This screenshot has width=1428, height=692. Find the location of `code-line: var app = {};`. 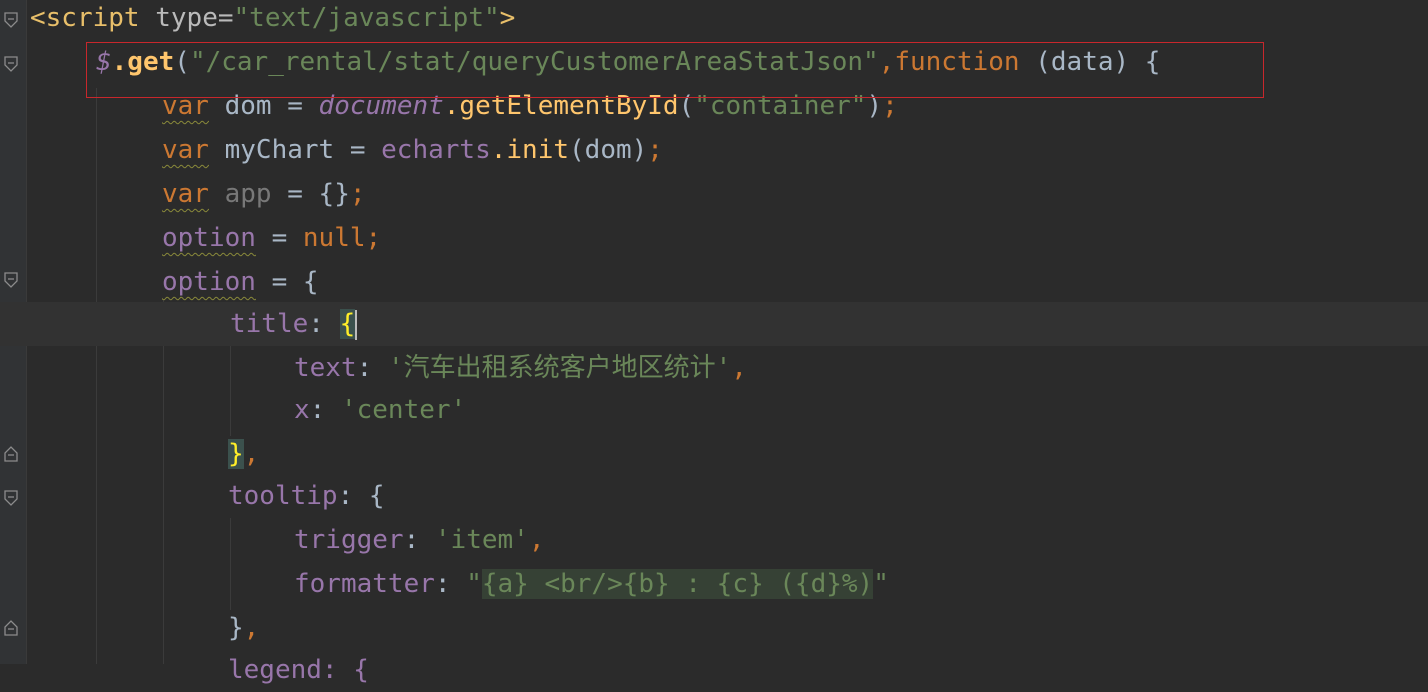

code-line: var app = {}; is located at coordinates (729, 194).